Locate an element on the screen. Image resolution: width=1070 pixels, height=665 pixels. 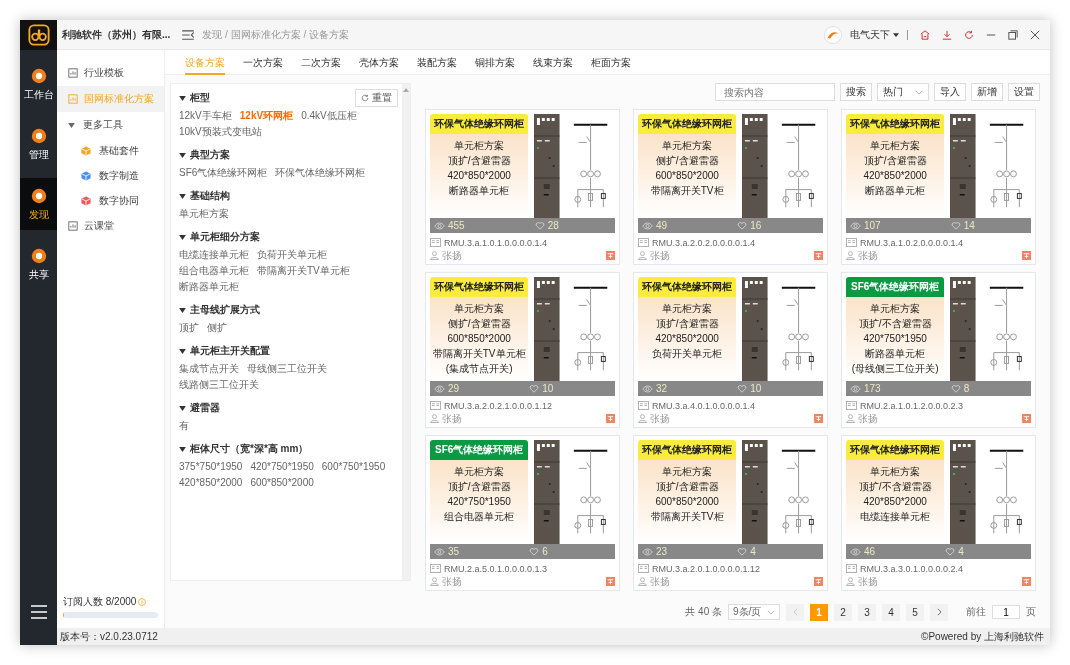
tab: 装配方案 is located at coordinates (437, 62).